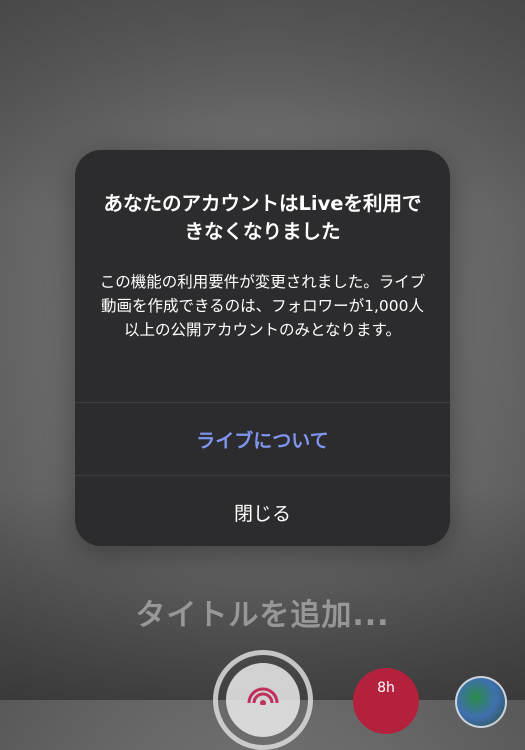 The image size is (525, 750). What do you see at coordinates (262, 439) in the screenshot?
I see `about-live-button: ライブについて` at bounding box center [262, 439].